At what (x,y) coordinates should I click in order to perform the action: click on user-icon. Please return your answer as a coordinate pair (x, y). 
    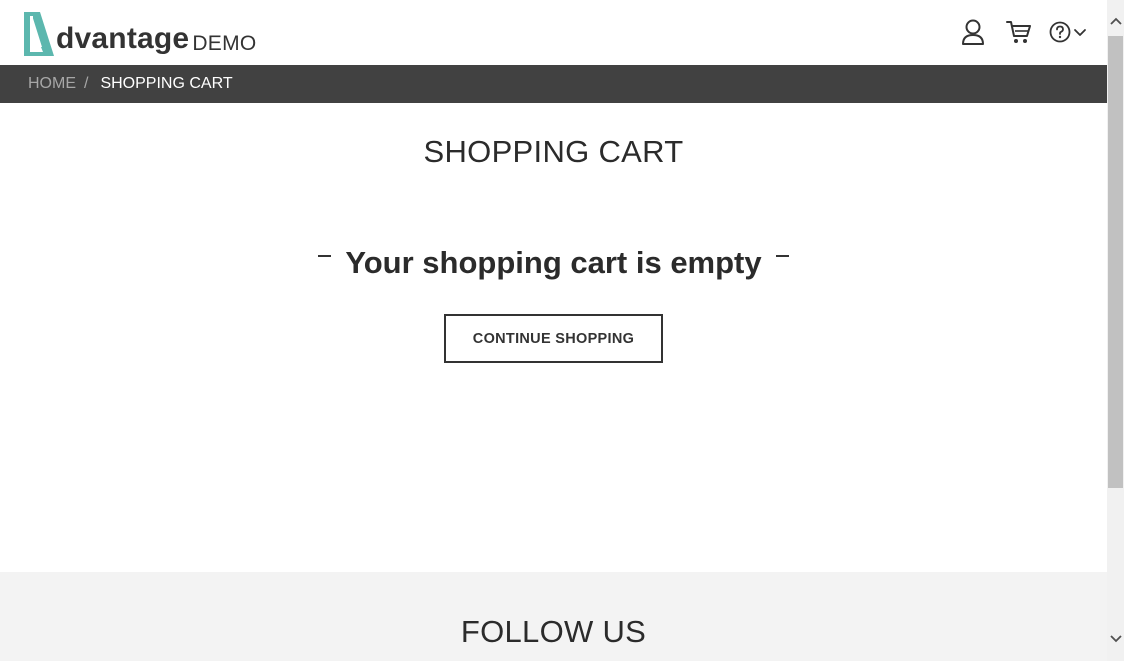
    Looking at the image, I should click on (973, 32).